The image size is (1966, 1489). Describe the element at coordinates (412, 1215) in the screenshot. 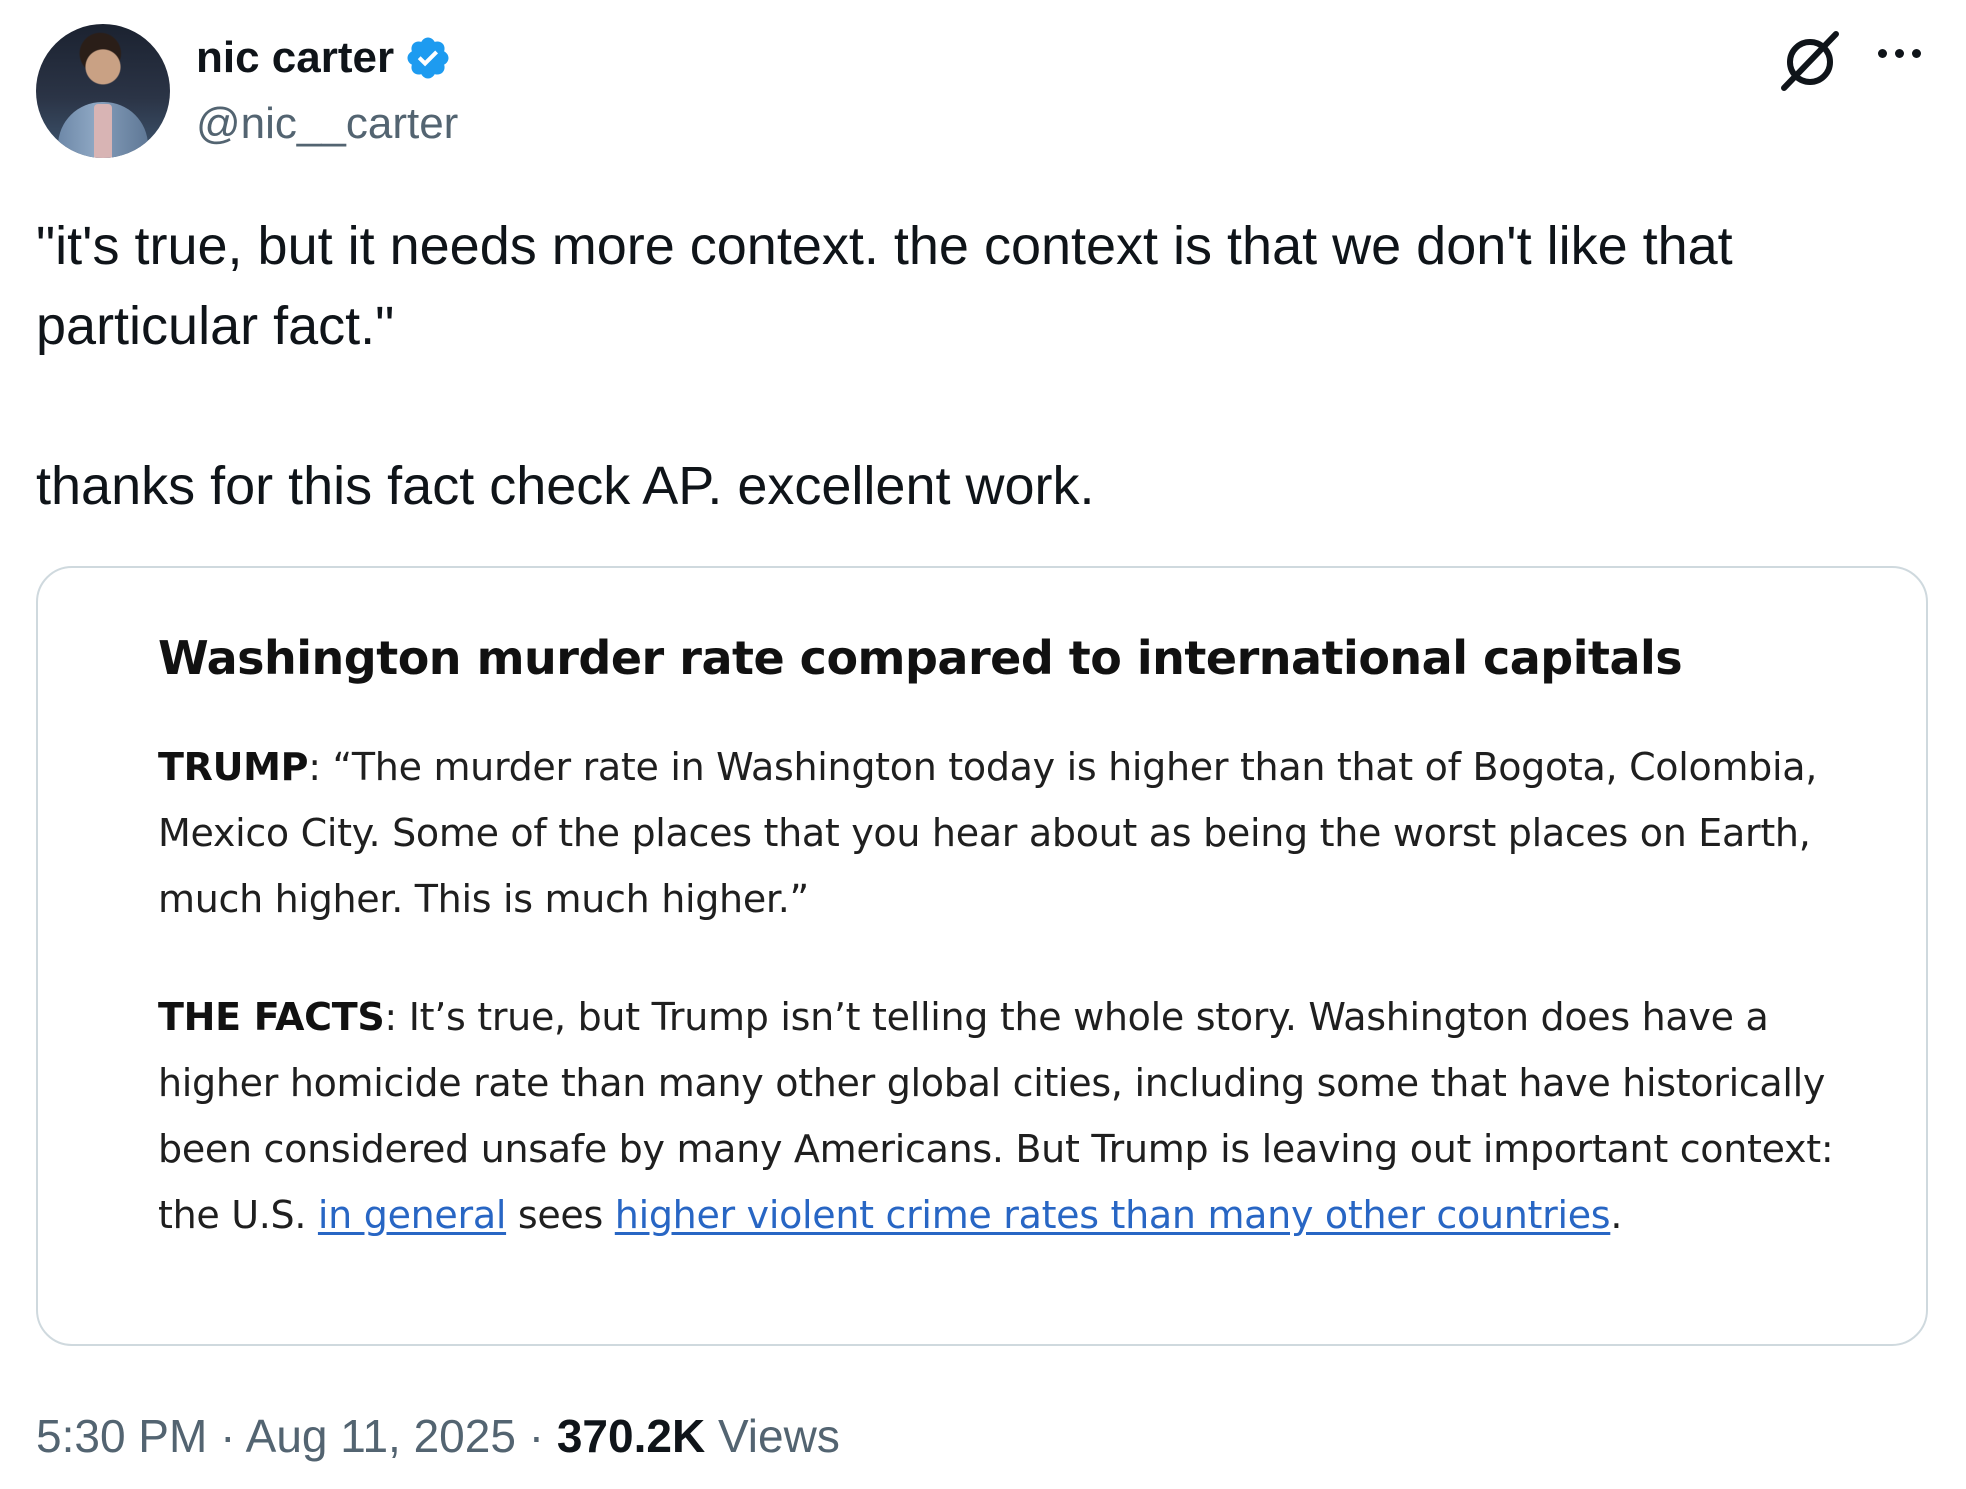

I see `link-in-general: in general` at that location.